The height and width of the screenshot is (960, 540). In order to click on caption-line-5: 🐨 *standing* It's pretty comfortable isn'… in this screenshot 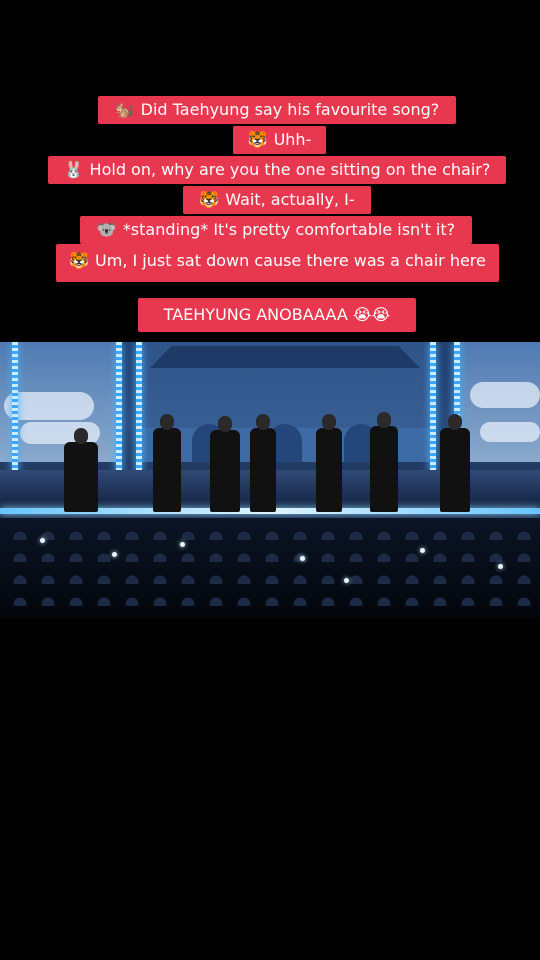, I will do `click(276, 230)`.